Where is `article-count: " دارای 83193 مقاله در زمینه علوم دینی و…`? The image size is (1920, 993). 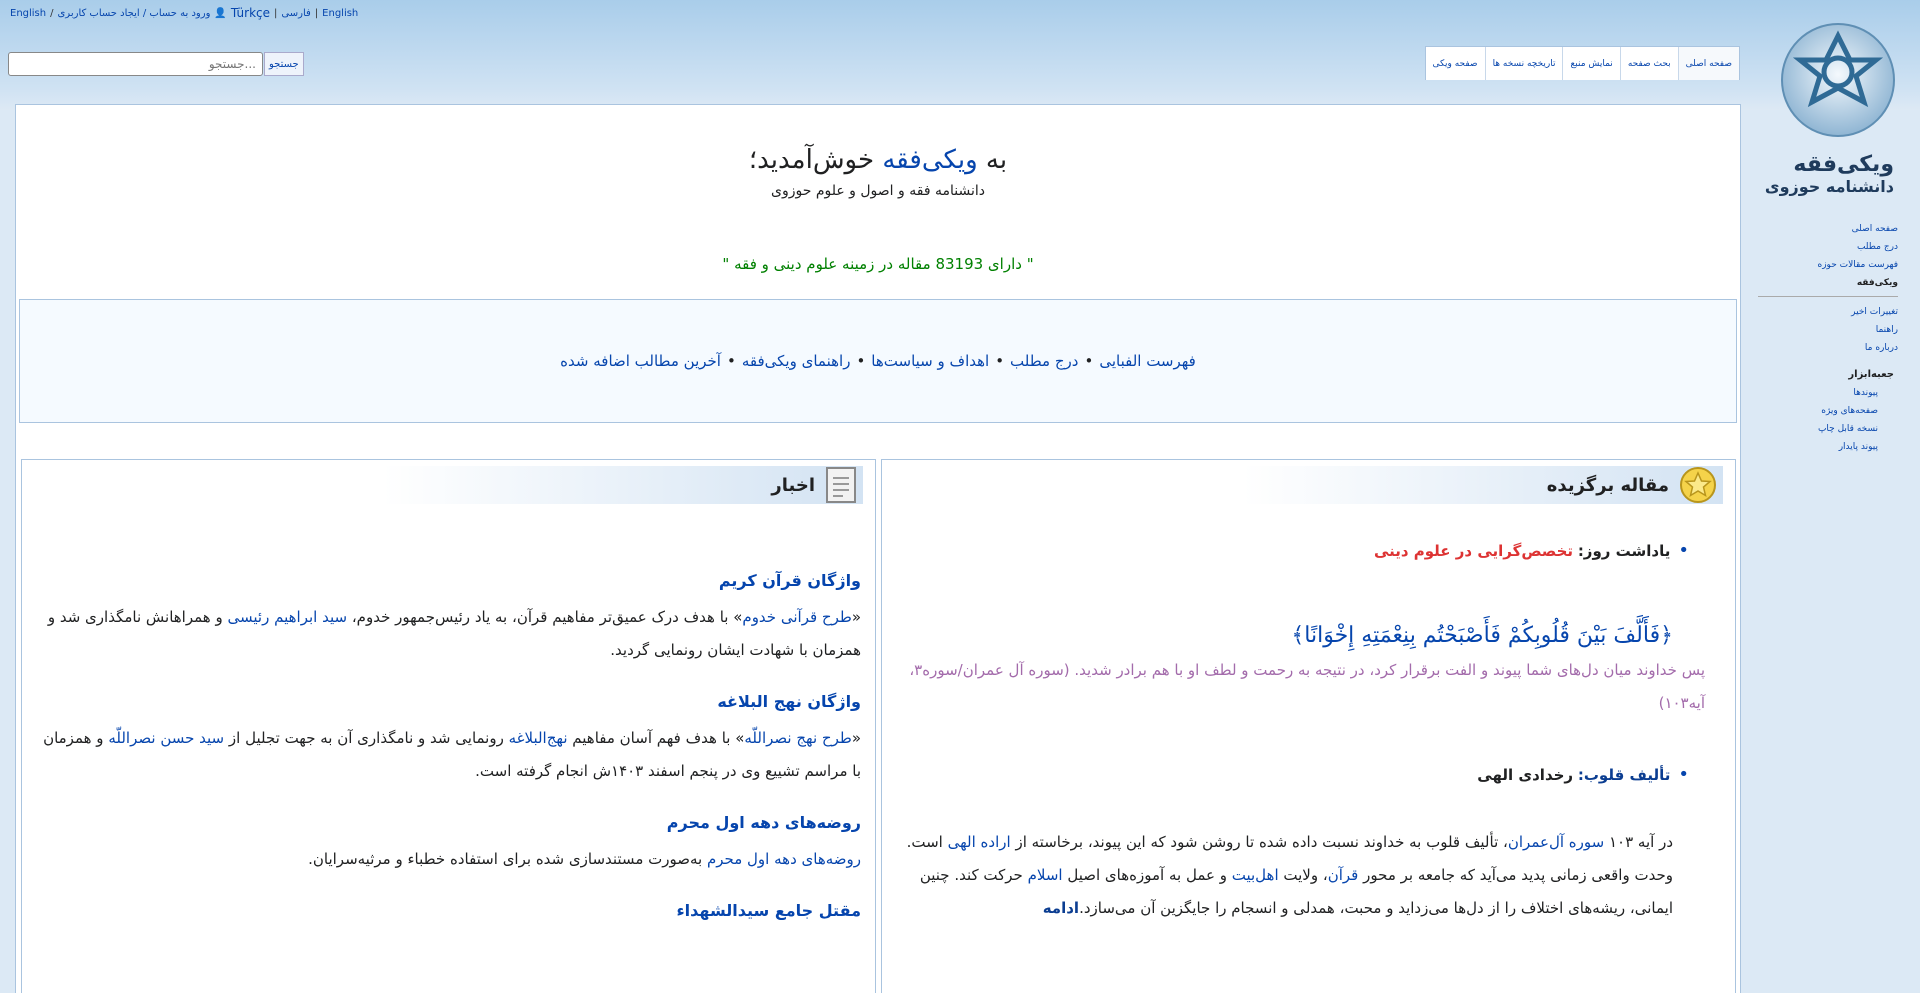
article-count: " دارای 83193 مقاله در زمینه علوم دینی و… is located at coordinates (878, 264).